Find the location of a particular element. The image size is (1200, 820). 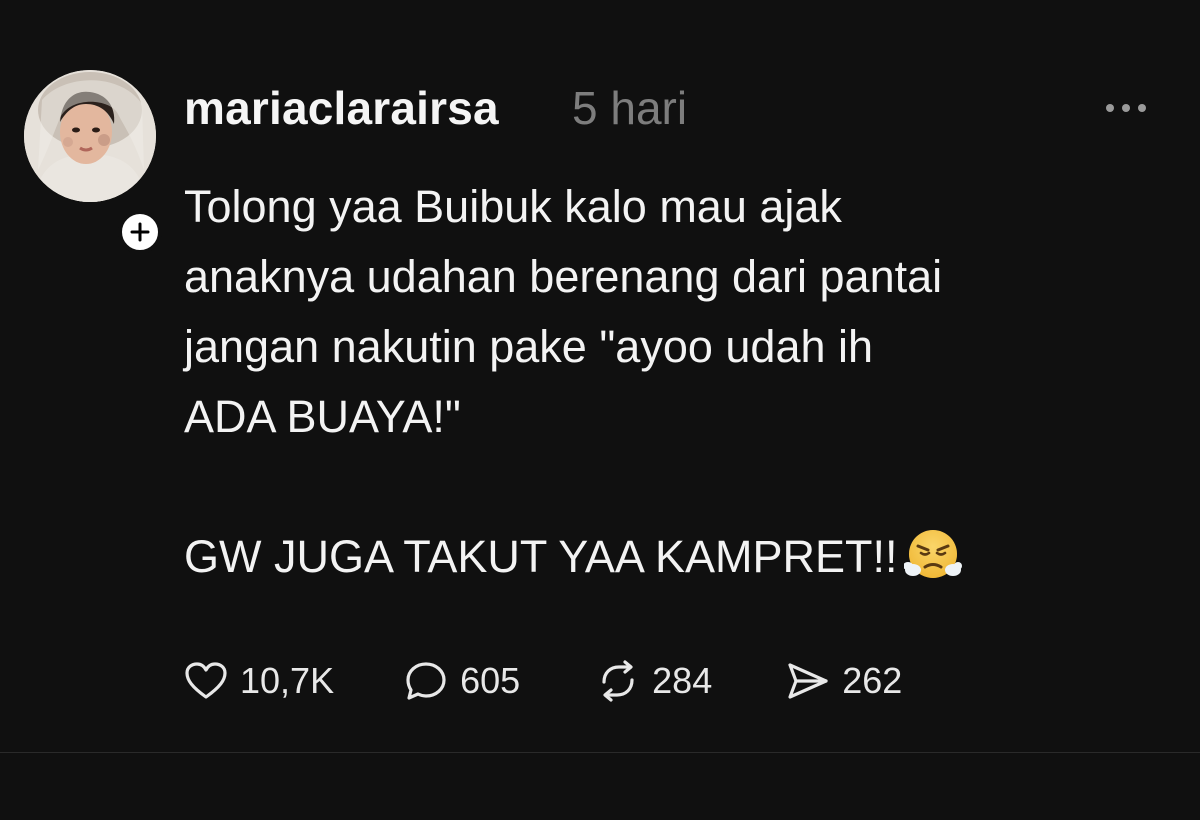

avatar is located at coordinates (90, 136).